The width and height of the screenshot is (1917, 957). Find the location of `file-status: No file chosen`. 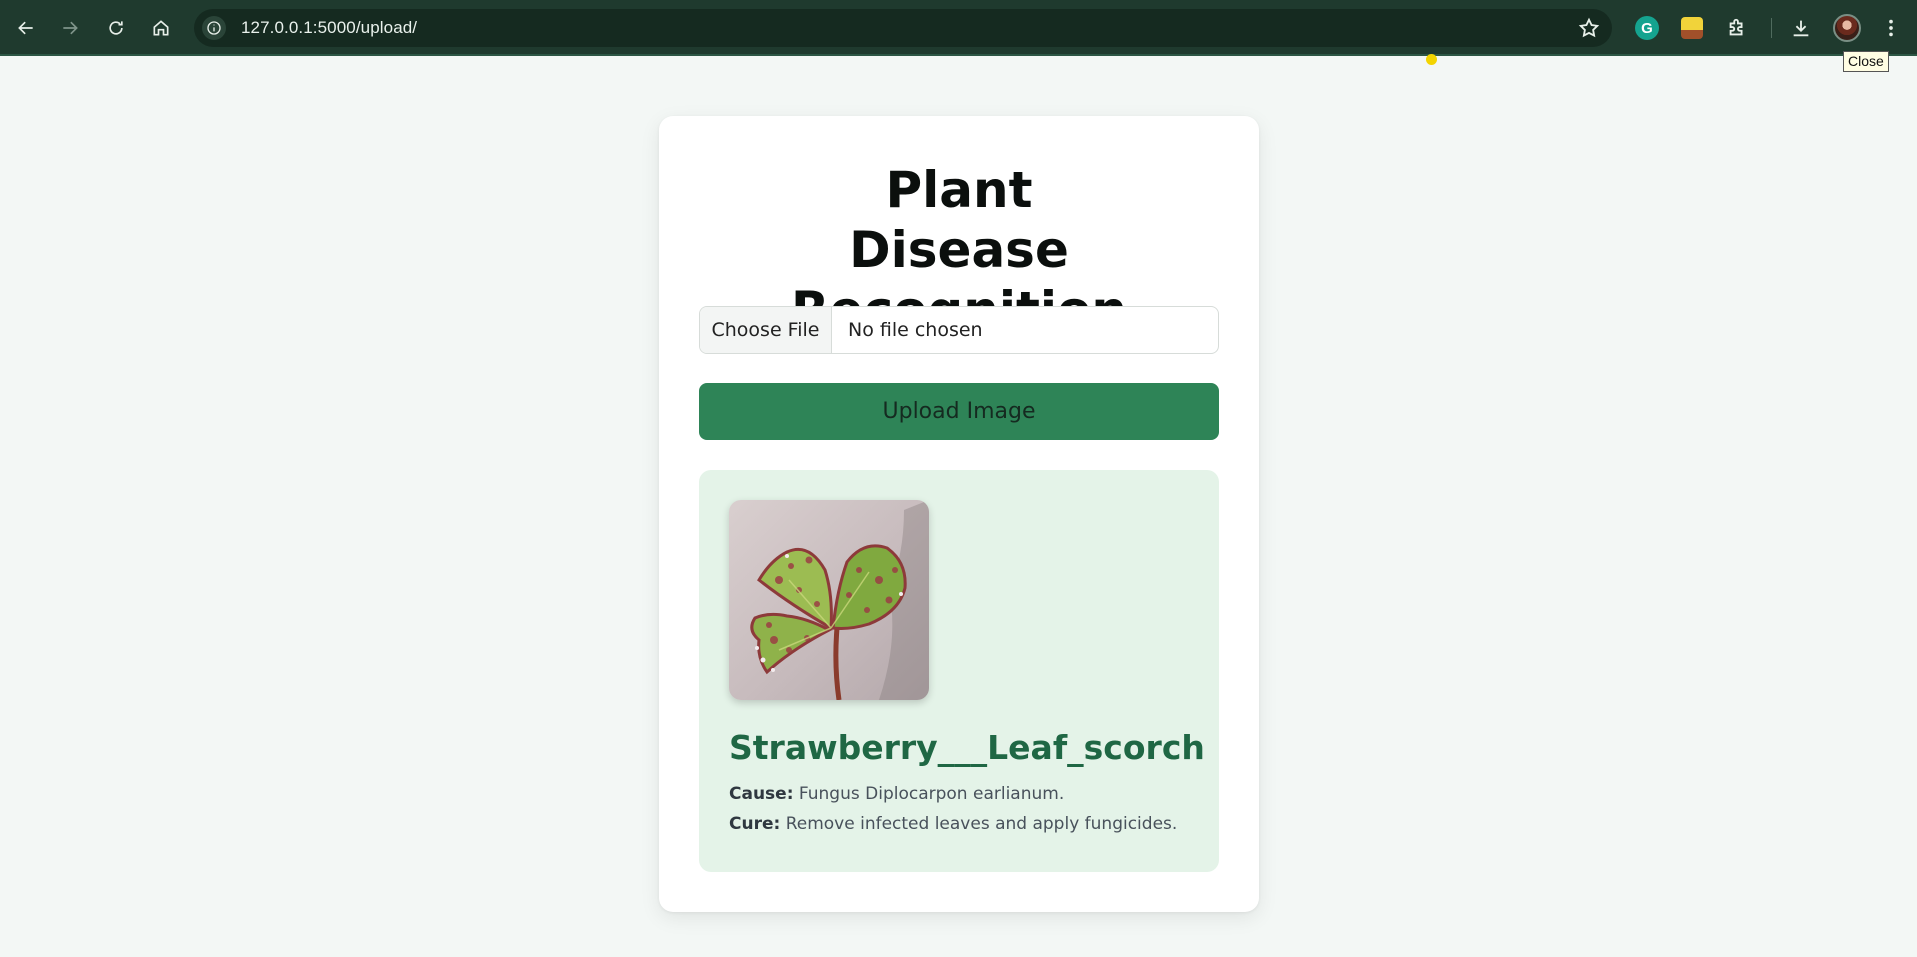

file-status: No file chosen is located at coordinates (915, 330).